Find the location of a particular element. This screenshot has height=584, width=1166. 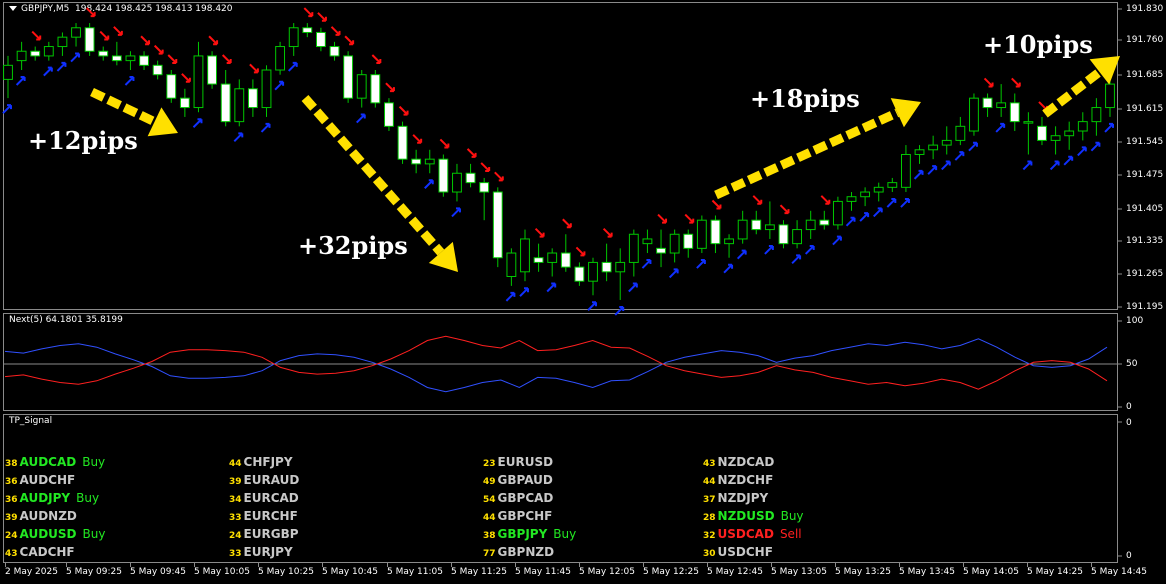

price-axis-label: 191.195 is located at coordinates (1145, 307).